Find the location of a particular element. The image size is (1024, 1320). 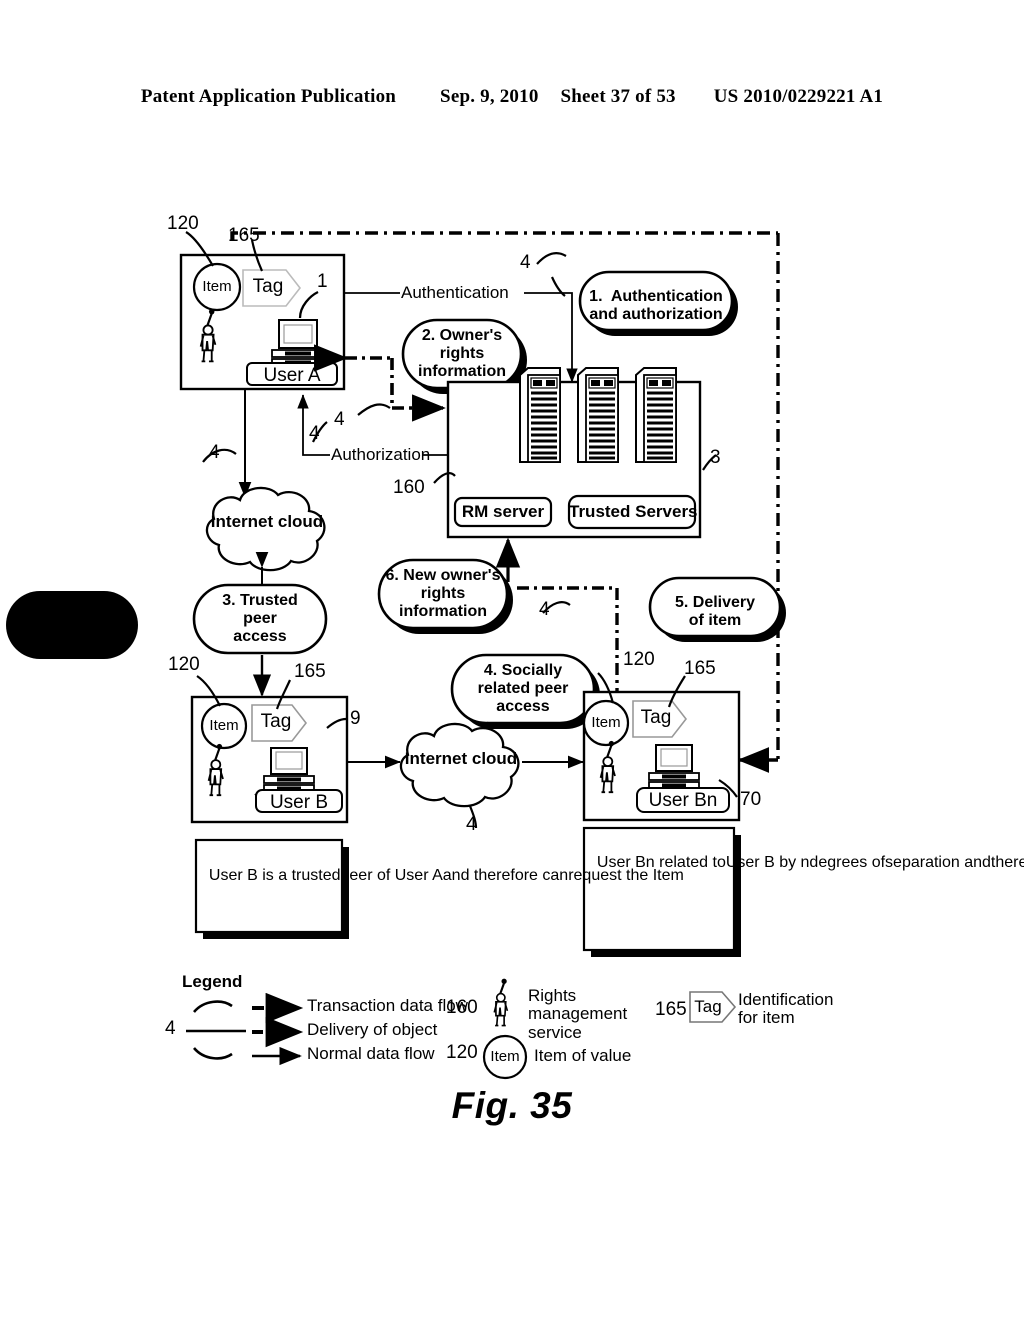

ref-9-user-b: 9 is located at coordinates (355, 718).